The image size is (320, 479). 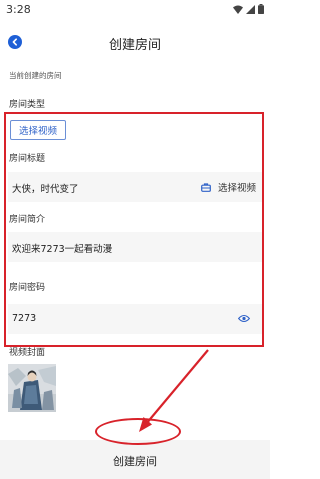 I want to click on create-room-button: 创建房间, so click(x=135, y=461).